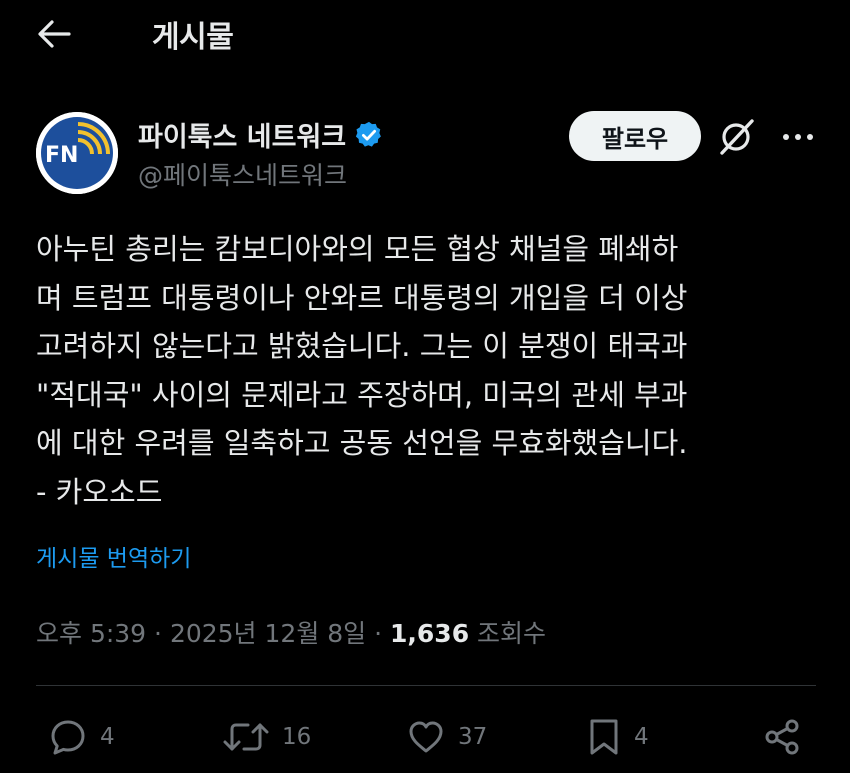  I want to click on share-icon, so click(782, 737).